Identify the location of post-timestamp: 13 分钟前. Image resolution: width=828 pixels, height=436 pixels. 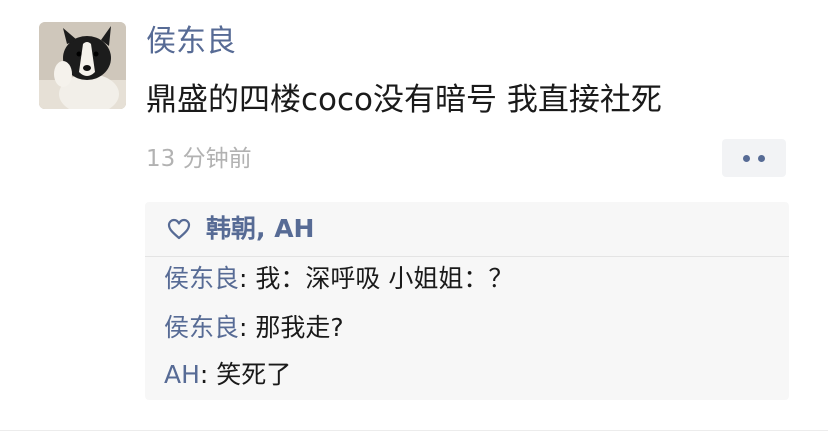
(199, 159).